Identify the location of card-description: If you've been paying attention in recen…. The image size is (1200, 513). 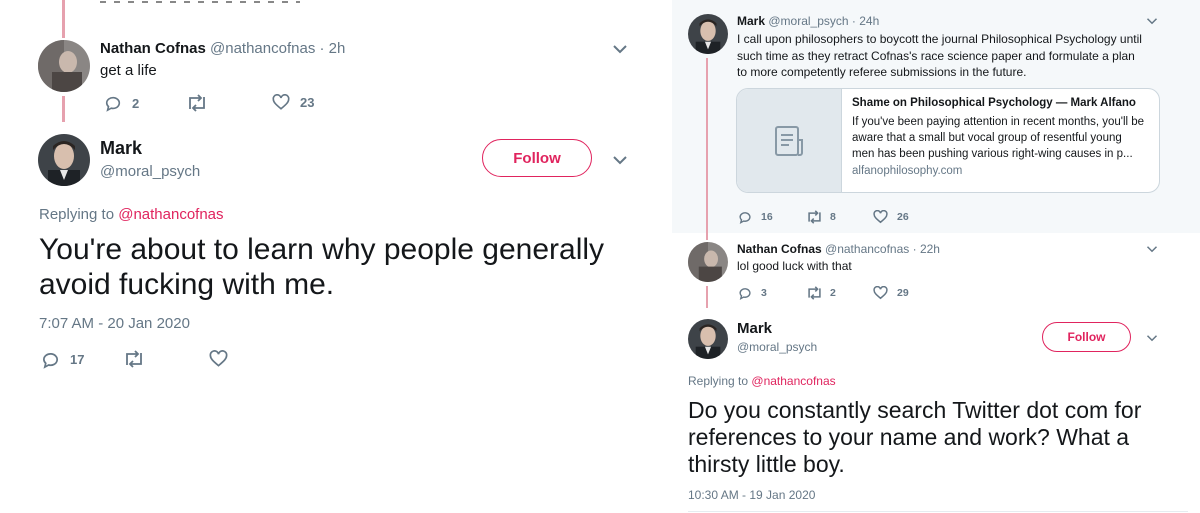
(998, 138).